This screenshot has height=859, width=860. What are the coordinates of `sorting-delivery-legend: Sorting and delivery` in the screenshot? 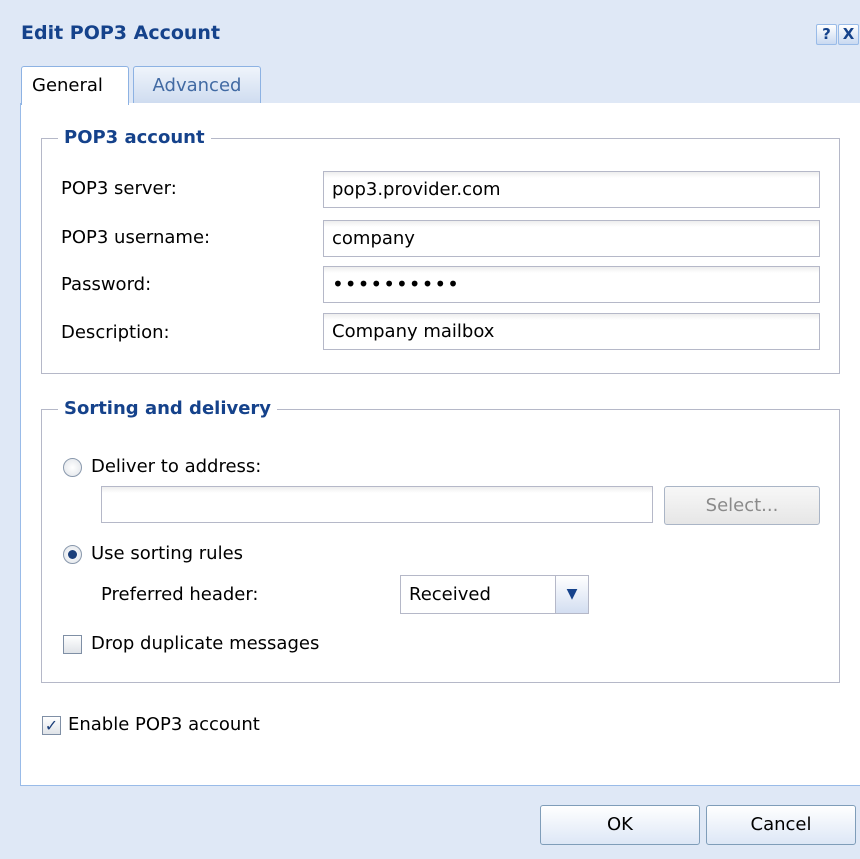 It's located at (168, 409).